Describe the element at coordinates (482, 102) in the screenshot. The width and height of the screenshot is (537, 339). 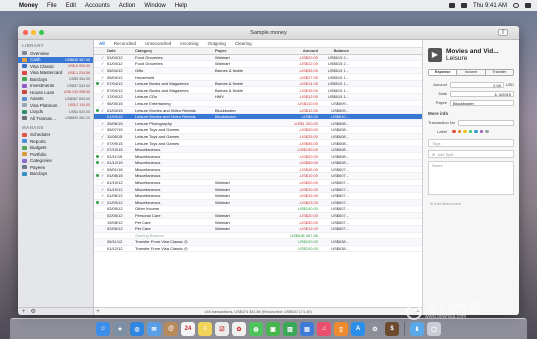
I see `payee-field: Blockbuster` at that location.